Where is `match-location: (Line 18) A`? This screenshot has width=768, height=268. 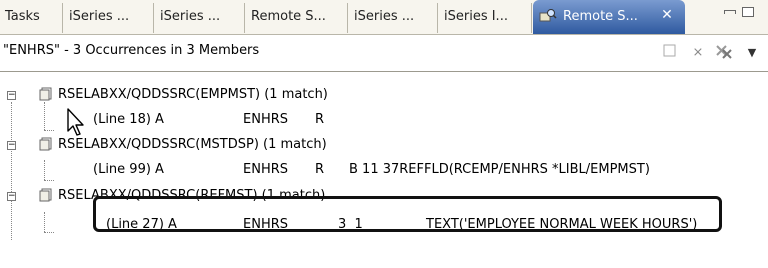
match-location: (Line 18) A is located at coordinates (128, 119).